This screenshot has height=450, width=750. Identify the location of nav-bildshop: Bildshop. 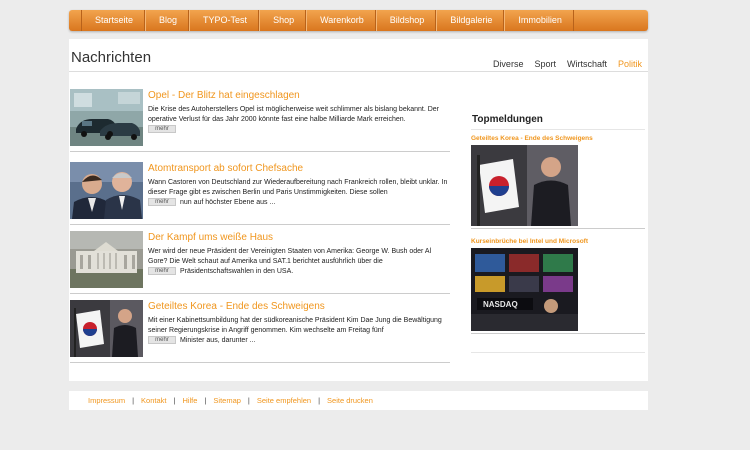
(406, 20).